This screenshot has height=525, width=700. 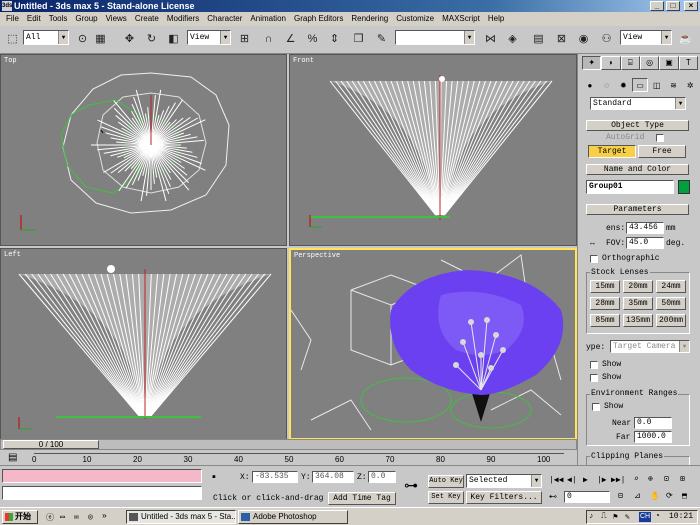 What do you see at coordinates (646, 37) in the screenshot?
I see `render-view-dropdown: View ▼` at bounding box center [646, 37].